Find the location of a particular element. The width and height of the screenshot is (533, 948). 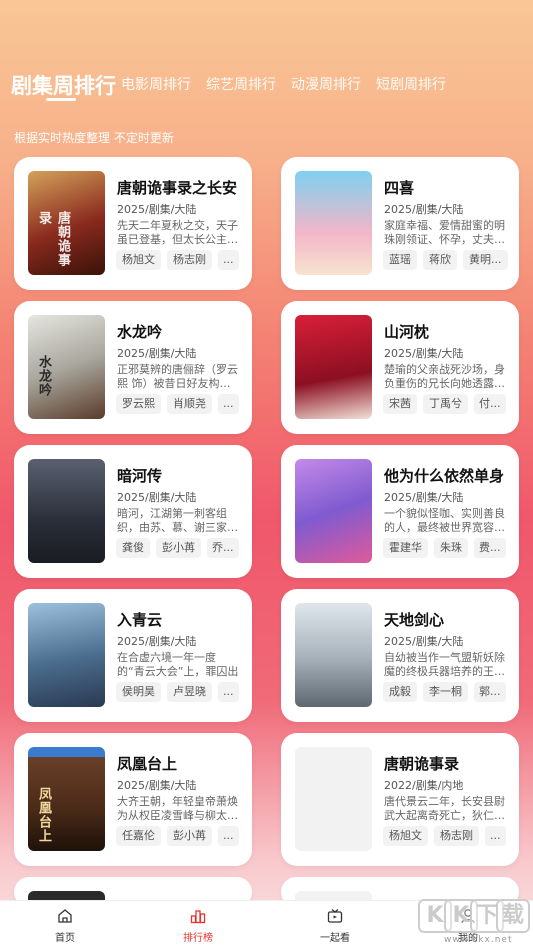

show-title: 唐朝诡事录之长安 is located at coordinates (177, 188).